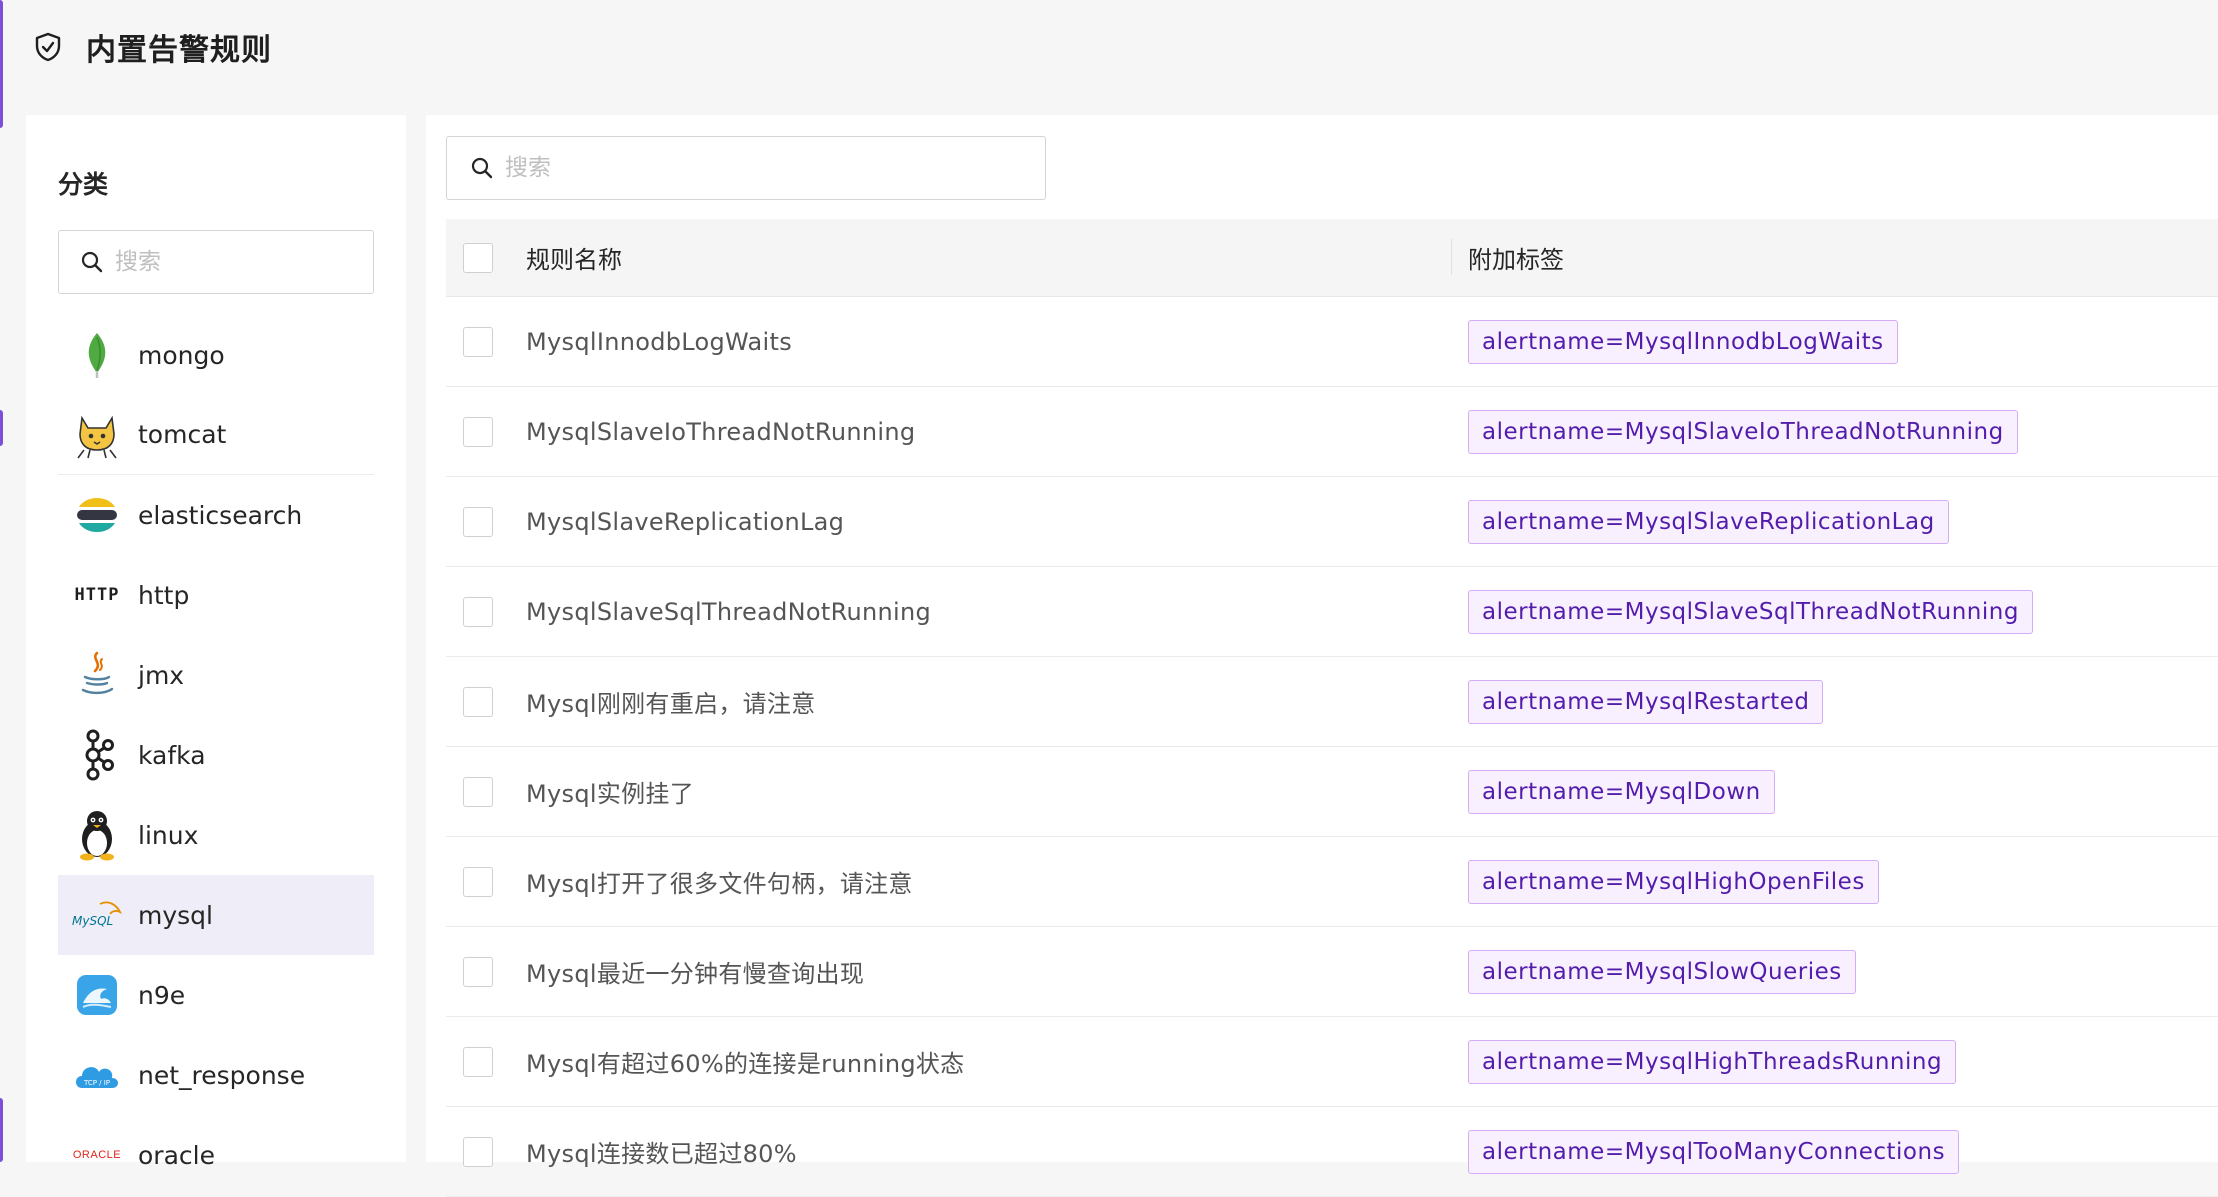 This screenshot has height=1197, width=2218. Describe the element at coordinates (216, 675) in the screenshot. I see `category-item-jmx: jmx` at that location.